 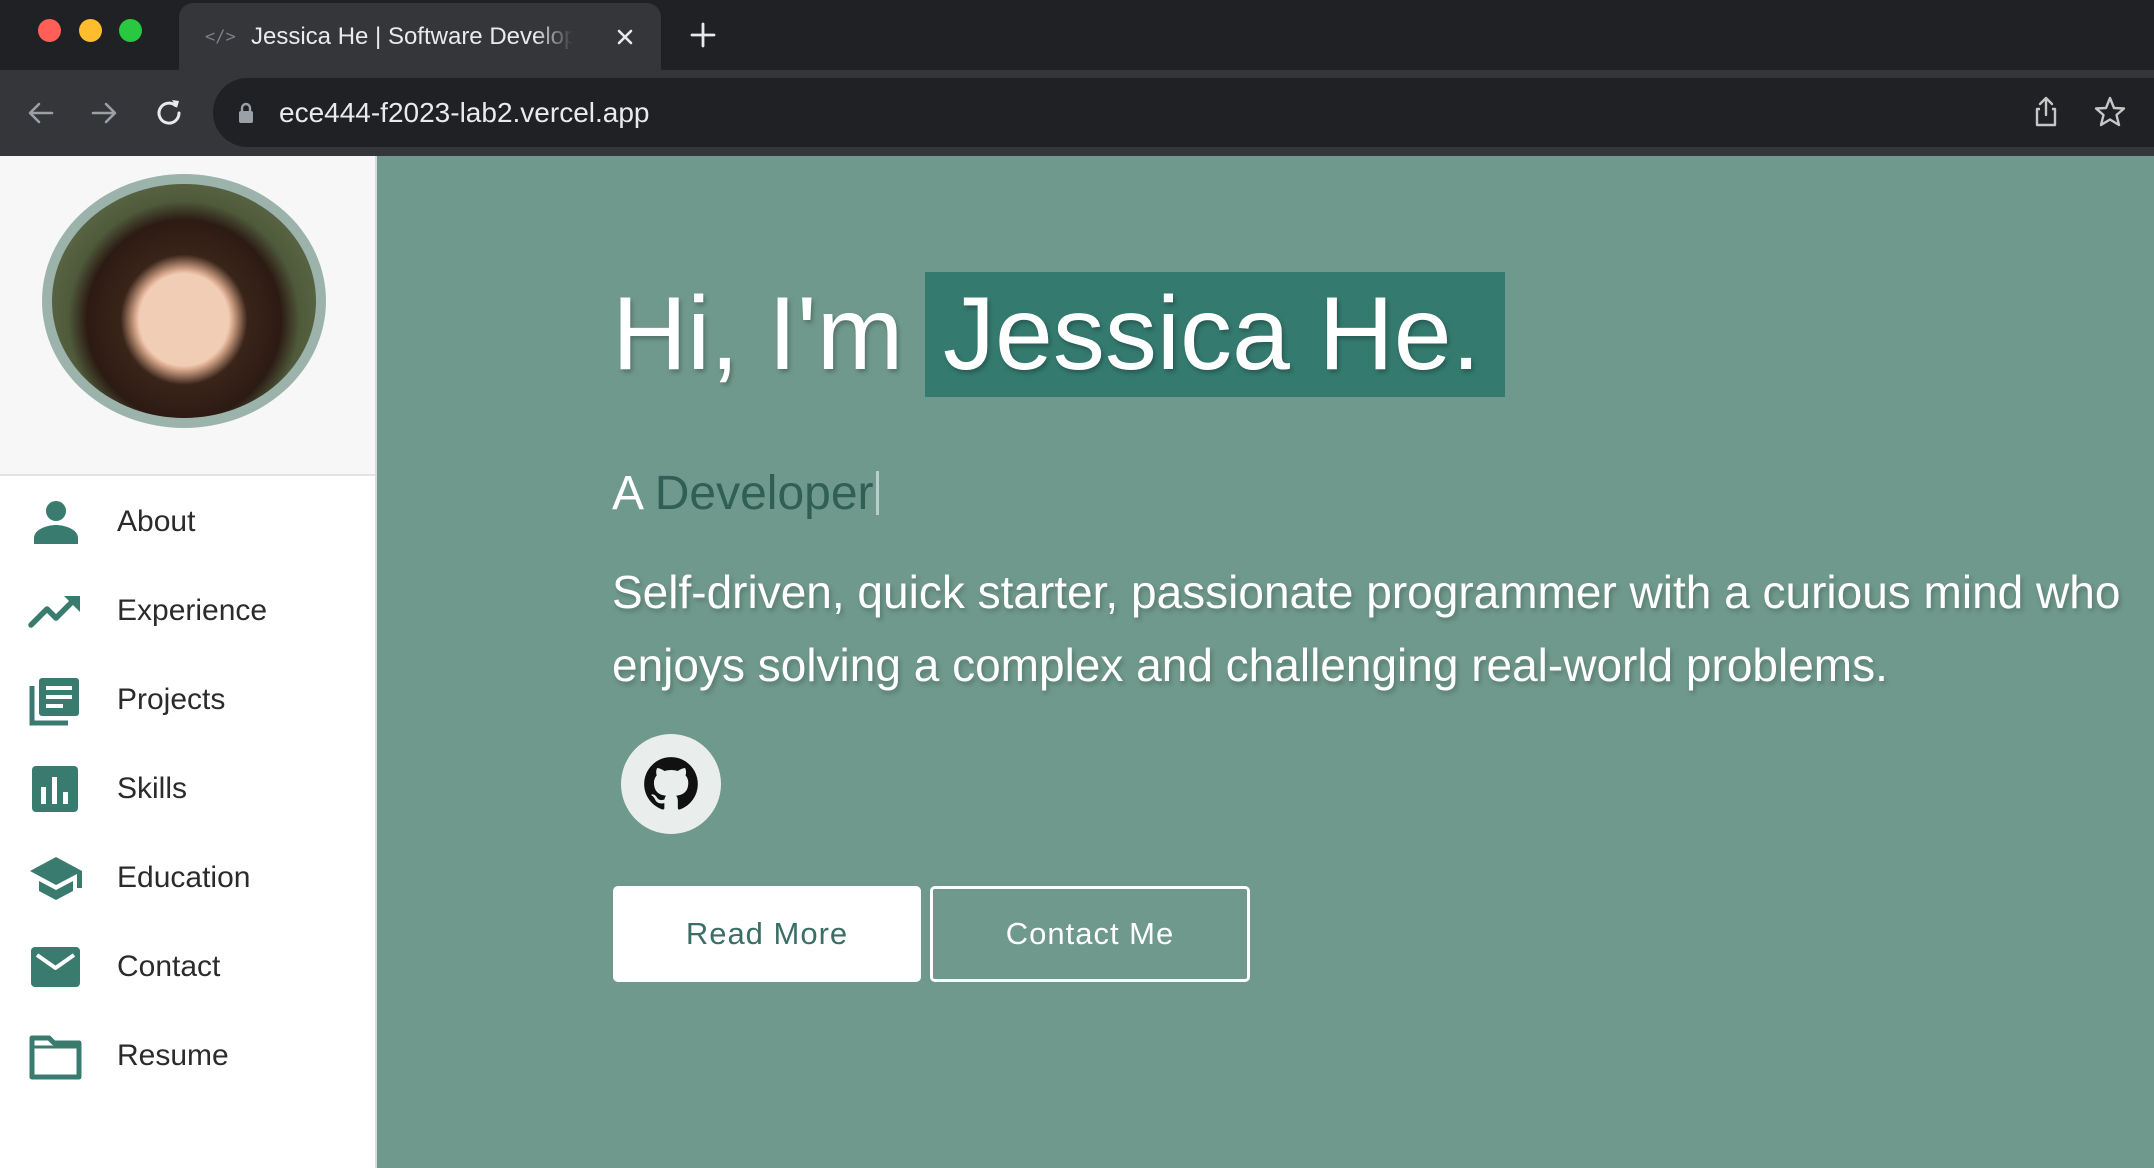 What do you see at coordinates (1212, 334) in the screenshot?
I see `name-heading: Jessica He.` at bounding box center [1212, 334].